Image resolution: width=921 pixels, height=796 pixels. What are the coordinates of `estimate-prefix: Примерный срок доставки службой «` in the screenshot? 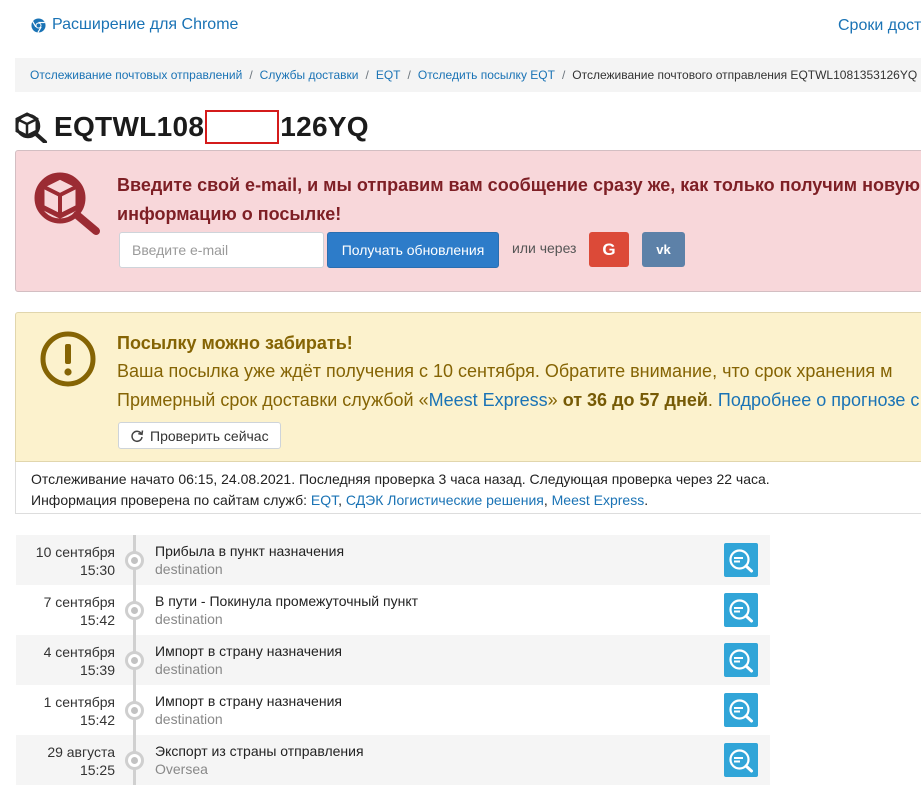 It's located at (273, 400).